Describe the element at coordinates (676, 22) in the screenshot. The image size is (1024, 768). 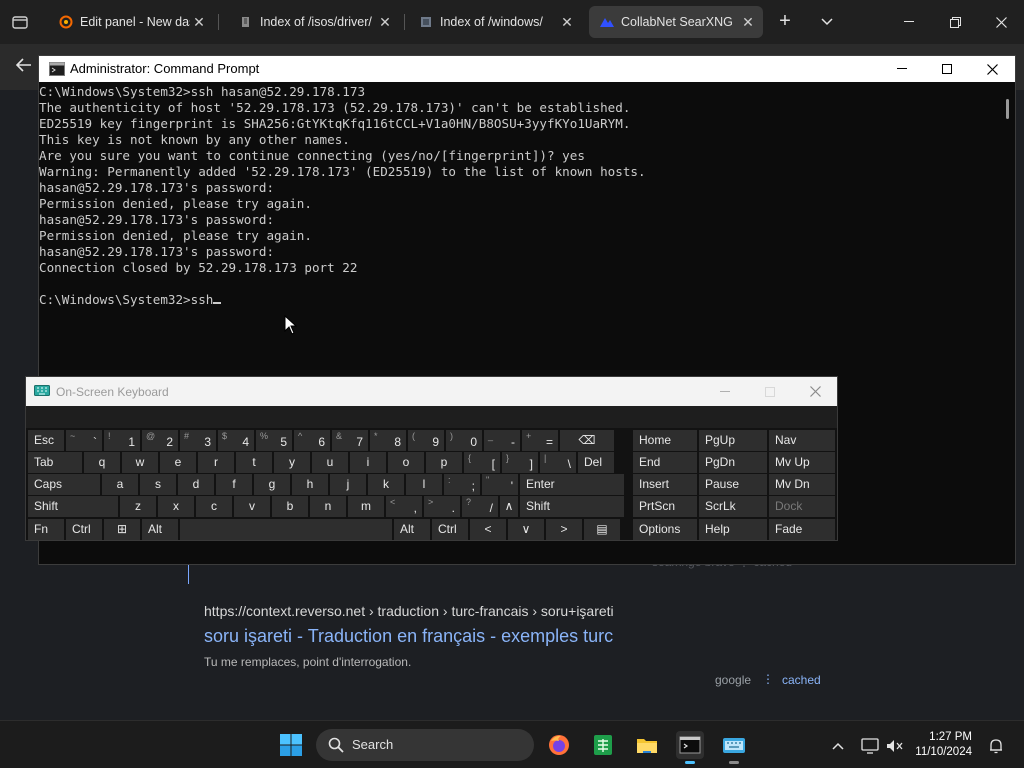
I see `tab-collabnet-searxng: CollabNet SearXNG ✕` at that location.